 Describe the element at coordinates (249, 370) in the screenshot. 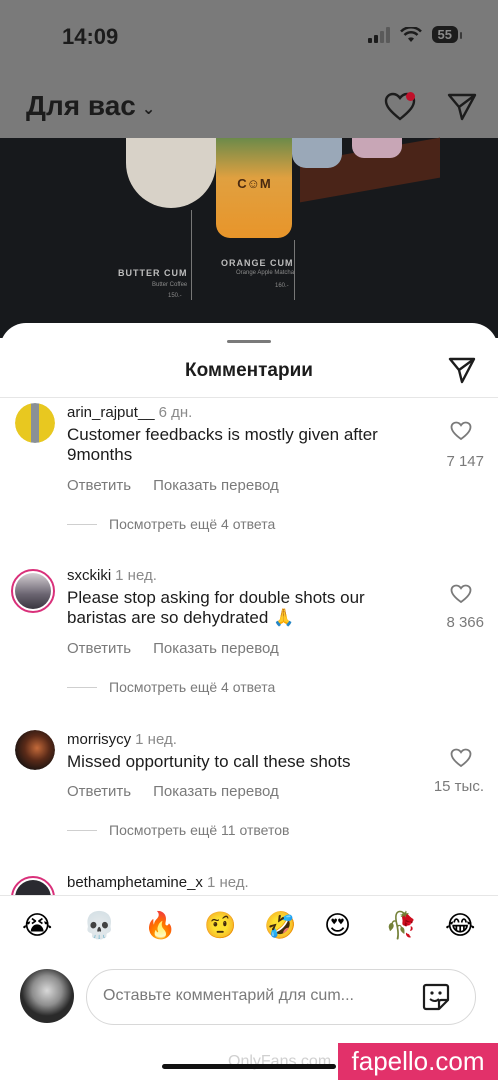

I see `sheet-title: Комментарии` at that location.